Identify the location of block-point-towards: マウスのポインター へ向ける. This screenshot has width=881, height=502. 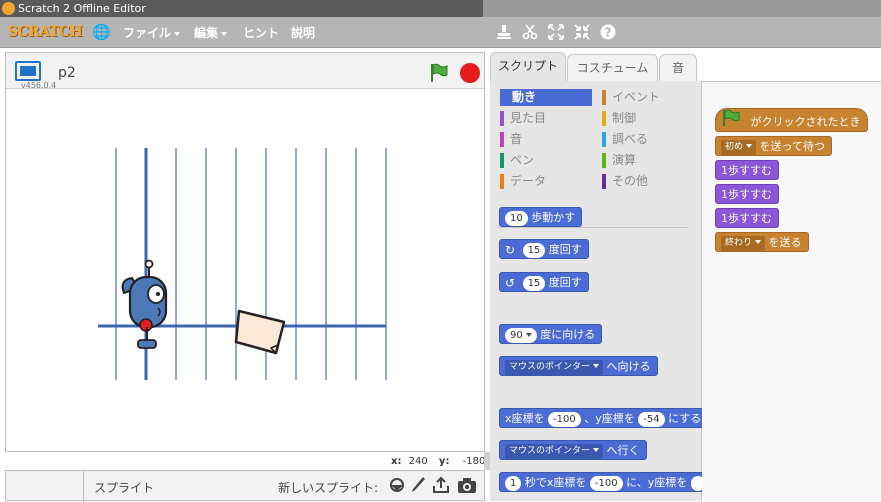
(578, 366).